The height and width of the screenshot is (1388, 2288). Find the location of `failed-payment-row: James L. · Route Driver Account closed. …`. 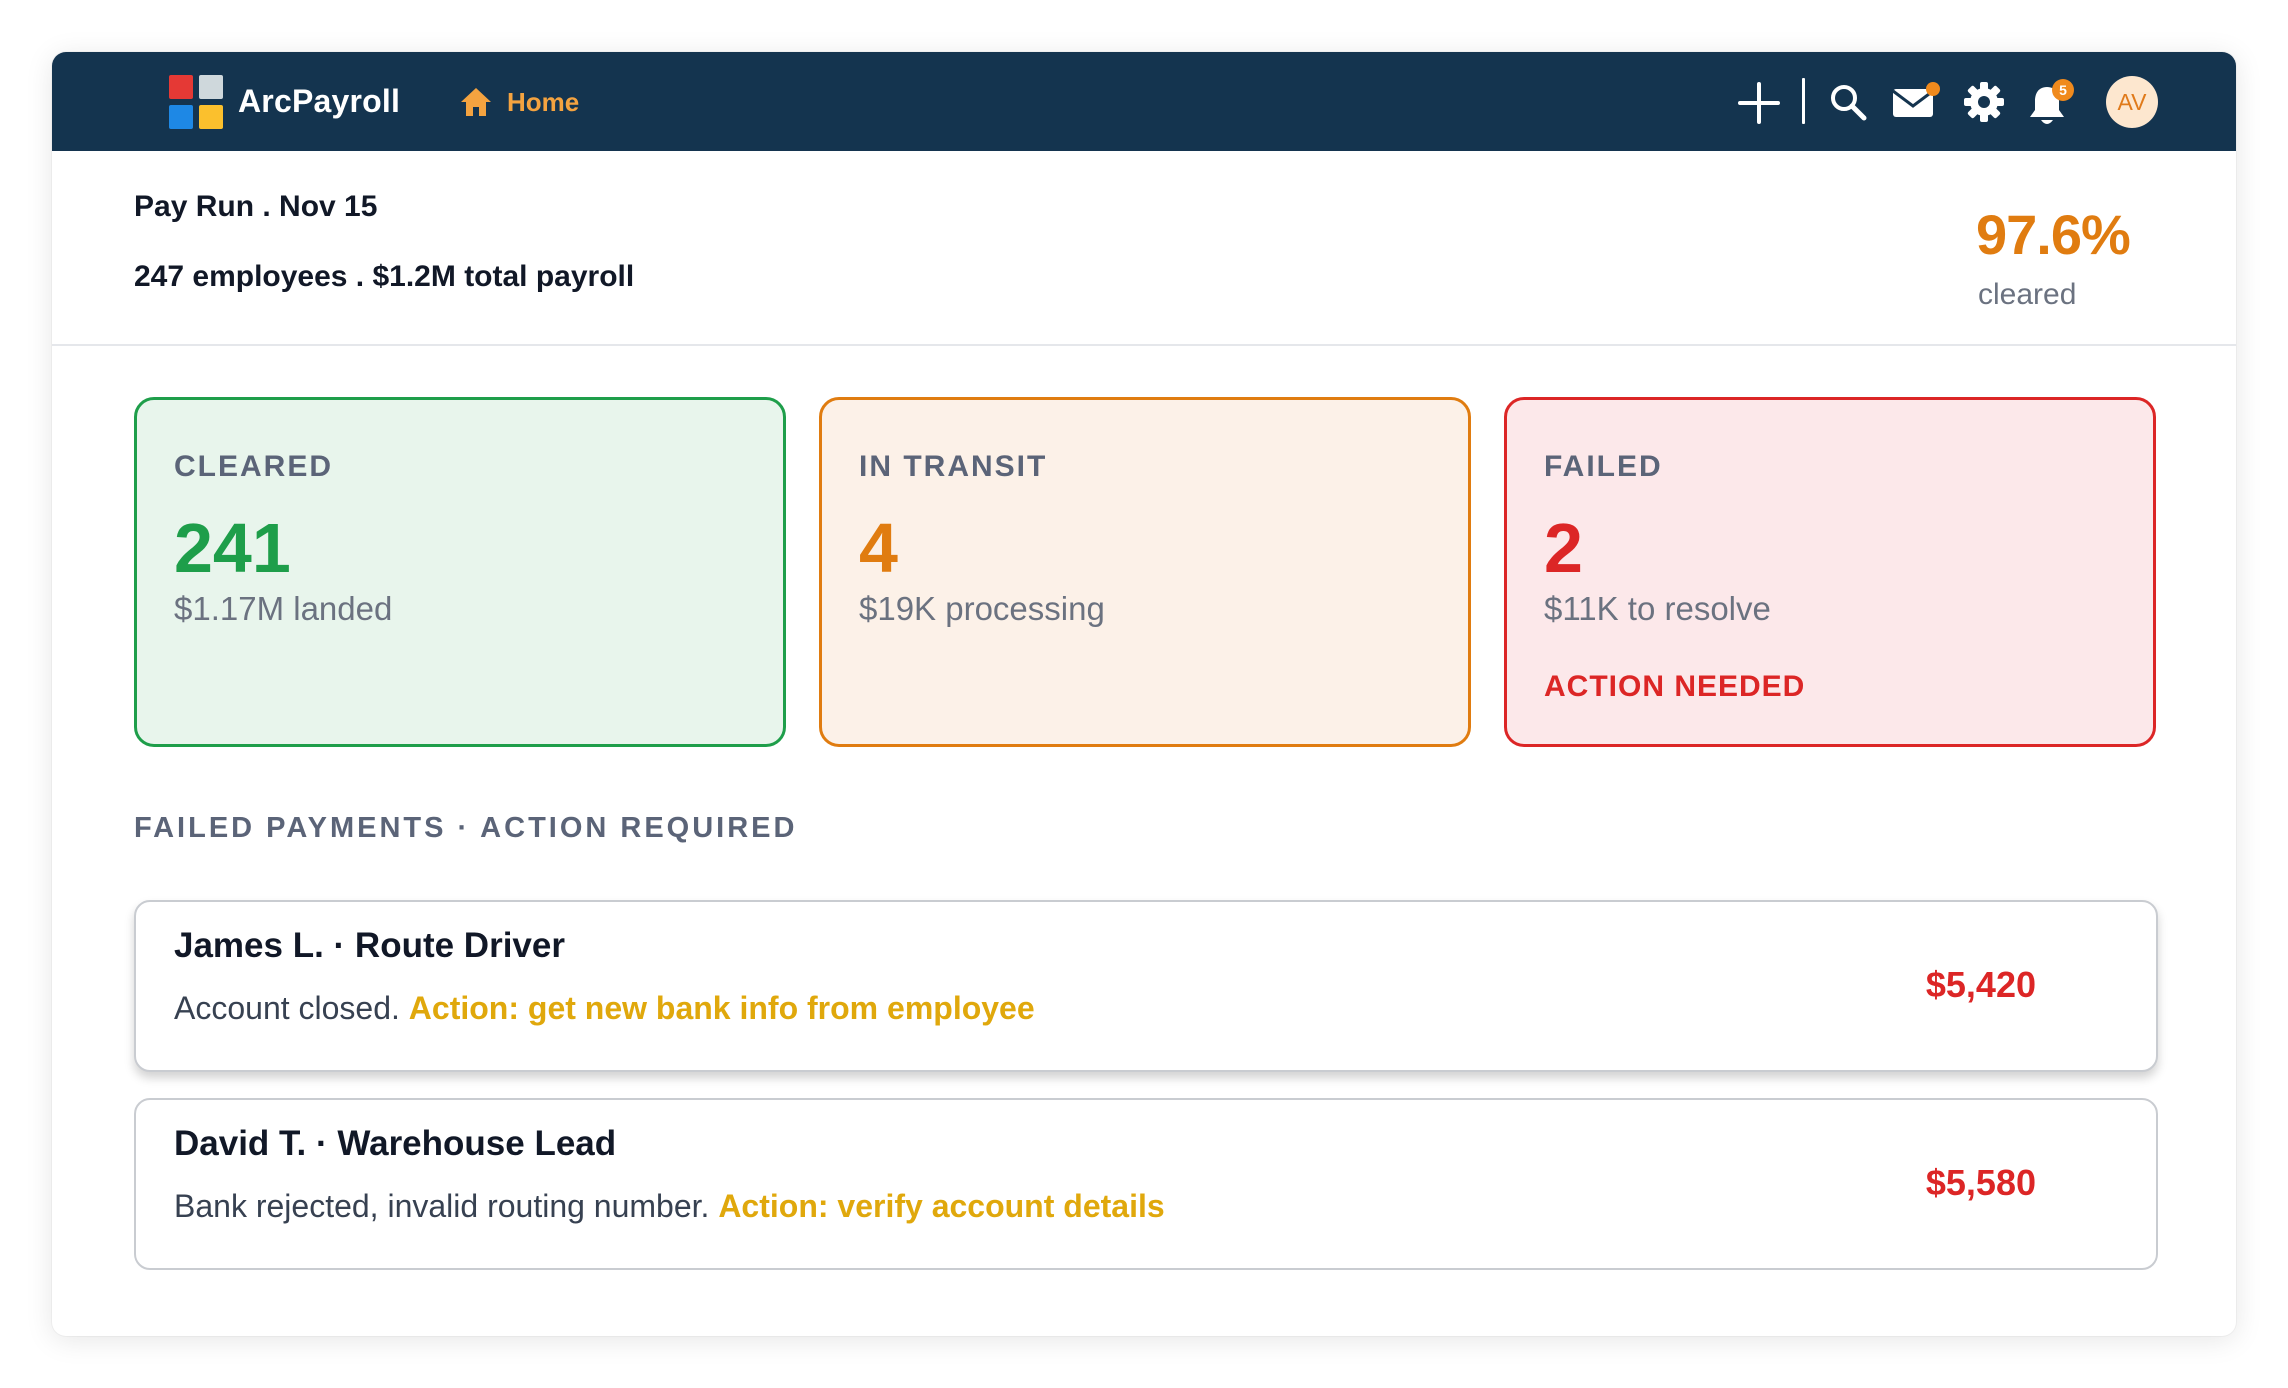

failed-payment-row: James L. · Route Driver Account closed. … is located at coordinates (1146, 986).